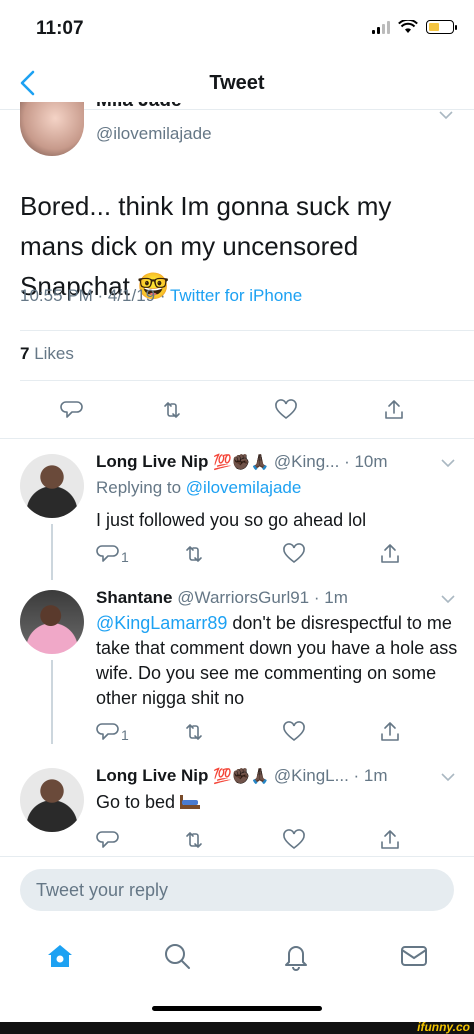 This screenshot has height=1034, width=474. I want to click on likes-count: 7 Likes, so click(47, 354).